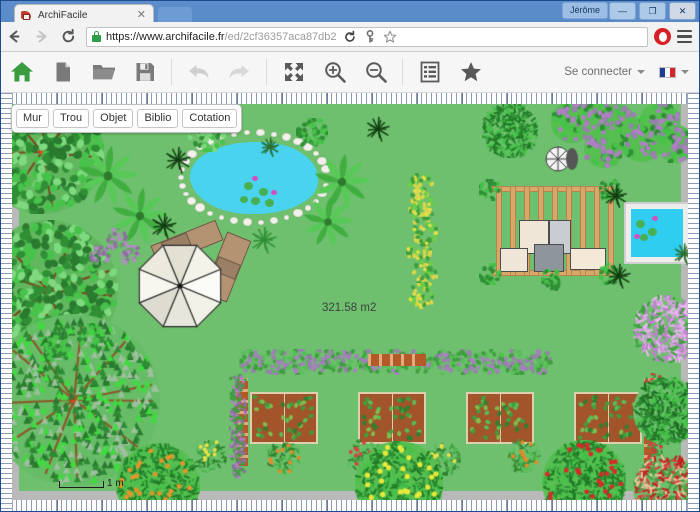 The width and height of the screenshot is (700, 512). Describe the element at coordinates (238, 470) in the screenshot. I see `climbing-flower` at that location.